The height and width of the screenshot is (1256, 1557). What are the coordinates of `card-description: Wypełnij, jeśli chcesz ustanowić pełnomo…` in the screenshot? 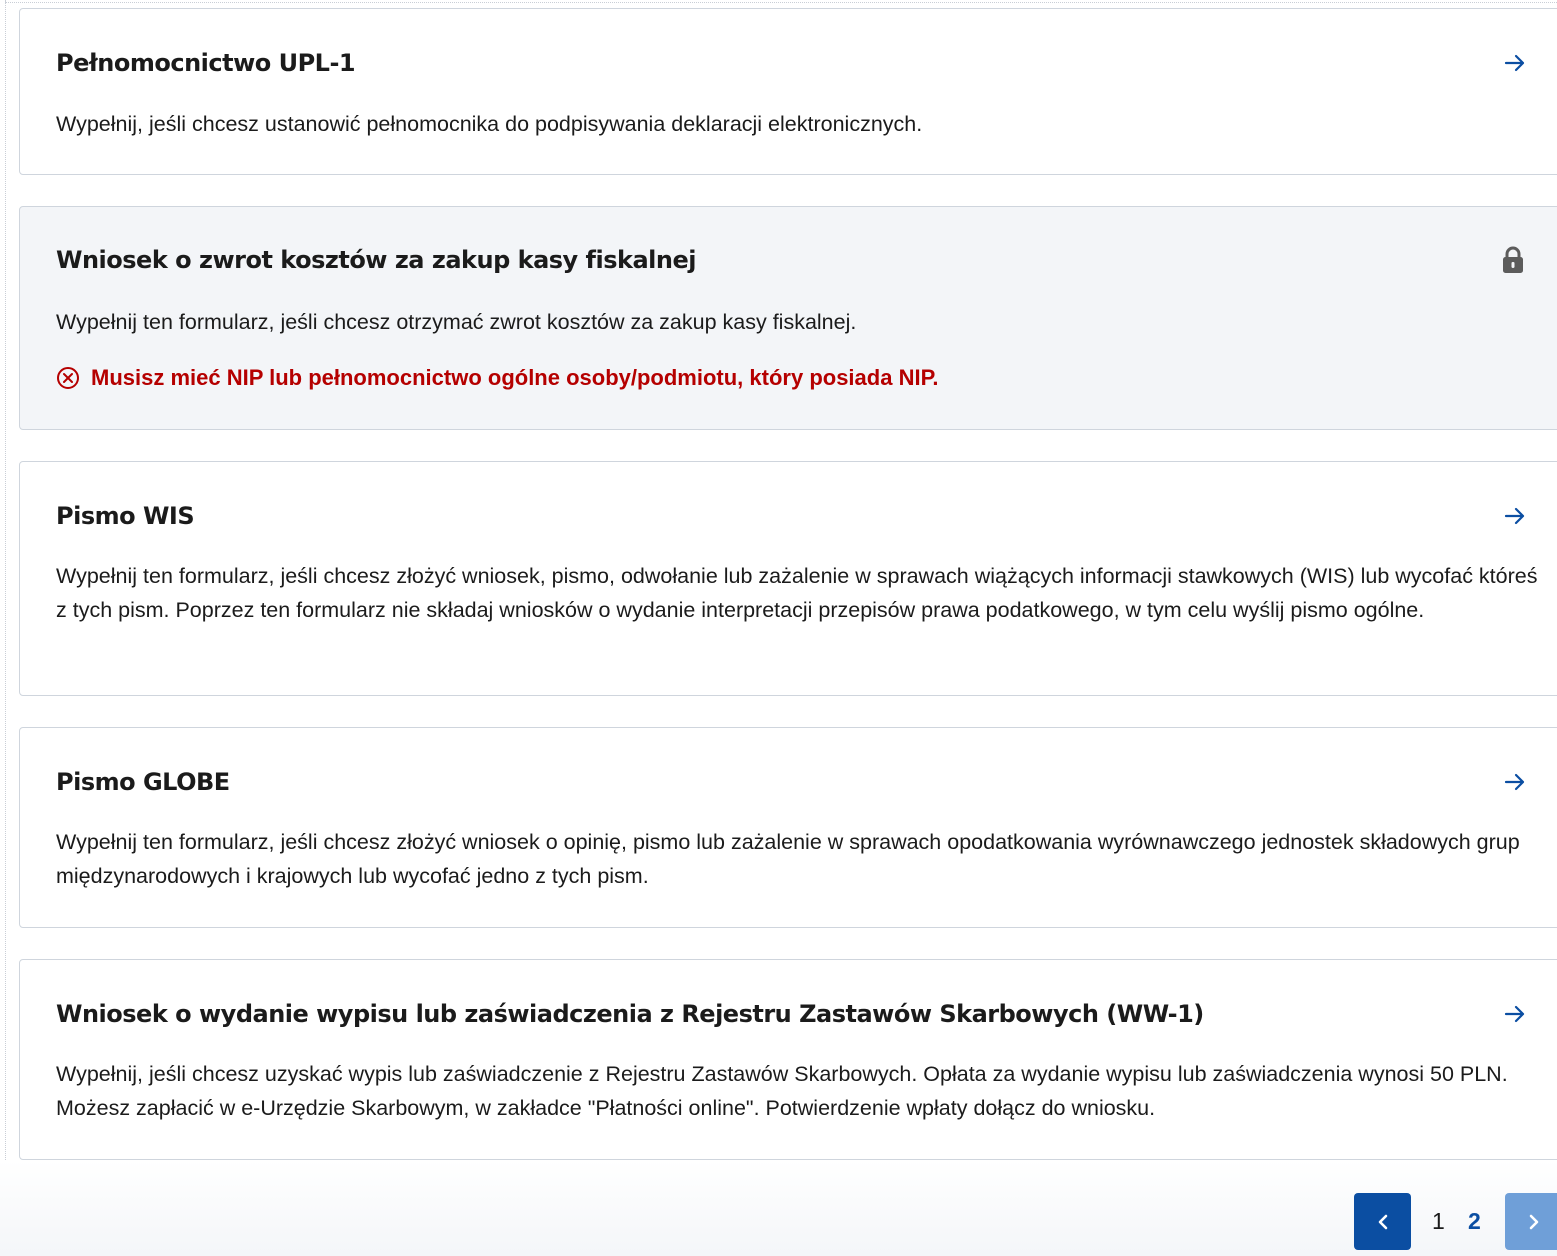 It's located at (489, 124).